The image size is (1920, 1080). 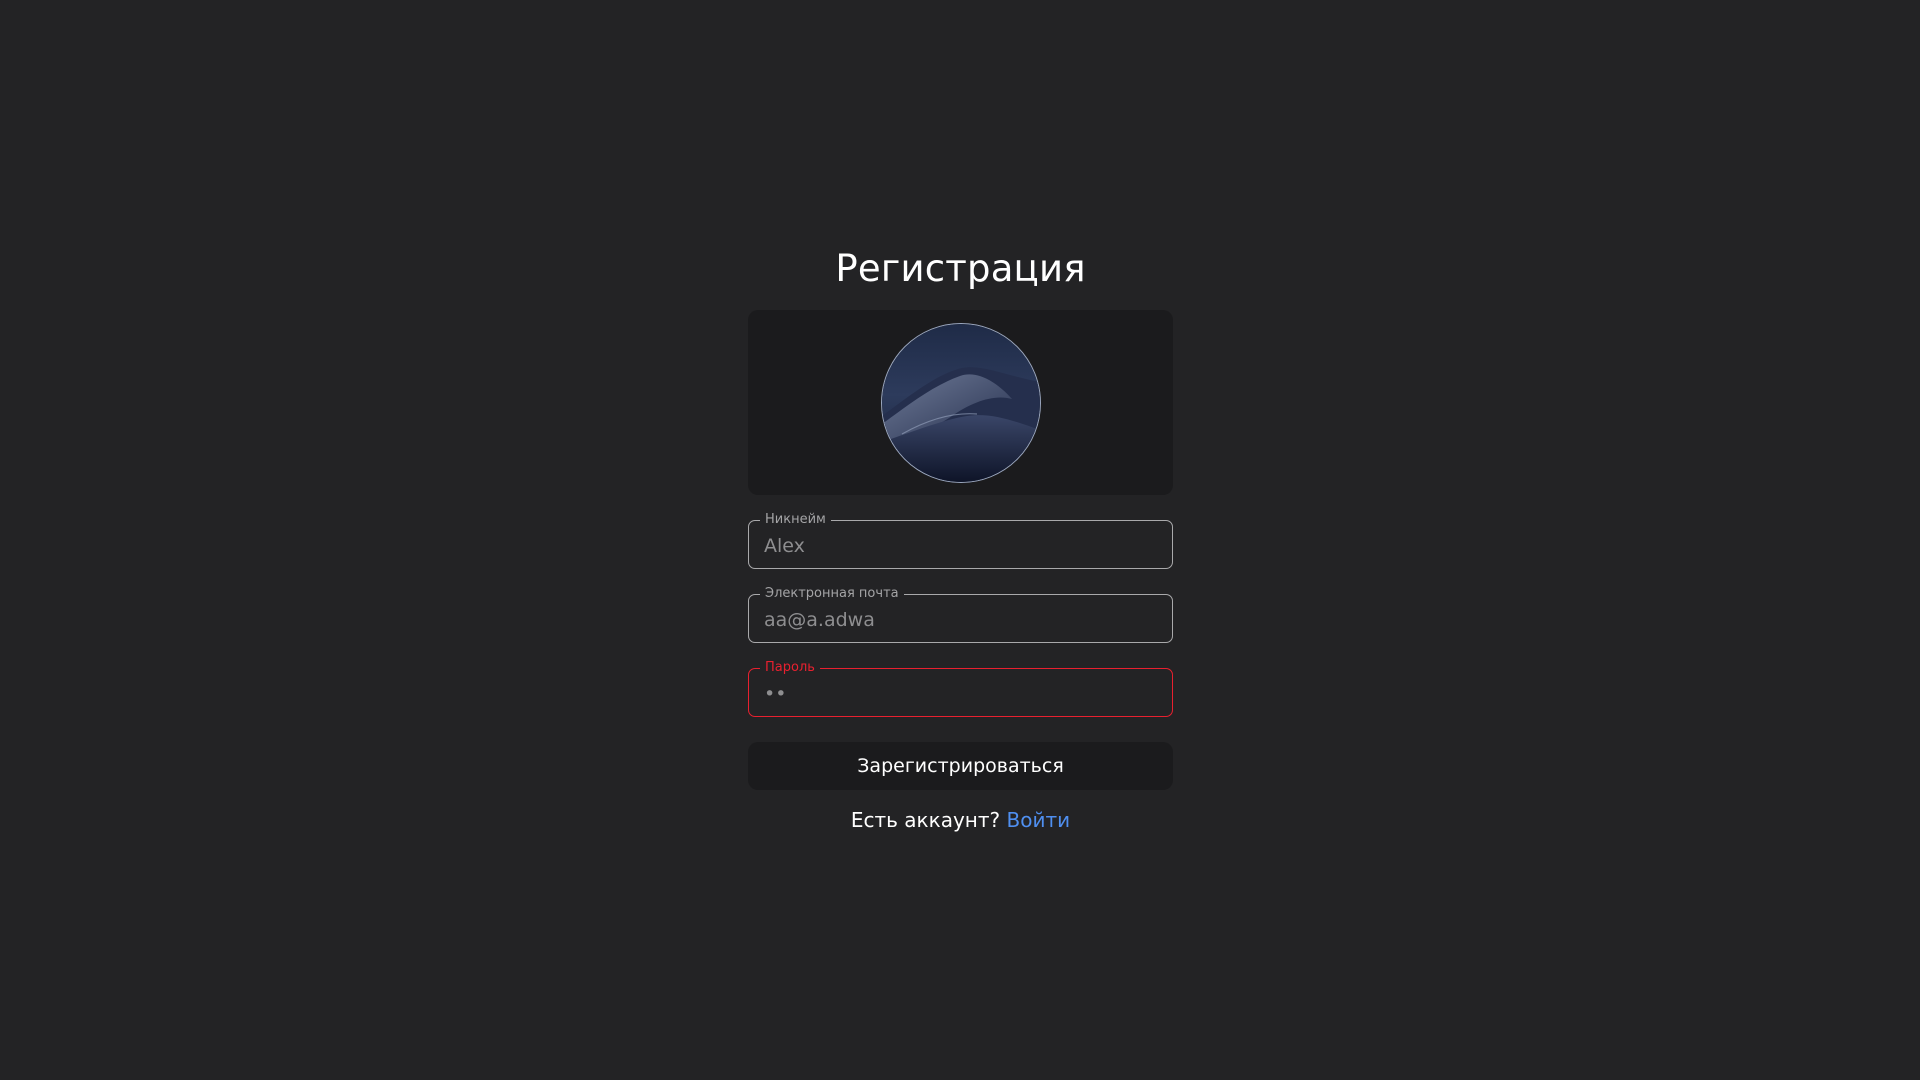 I want to click on avatar-image, so click(x=960, y=402).